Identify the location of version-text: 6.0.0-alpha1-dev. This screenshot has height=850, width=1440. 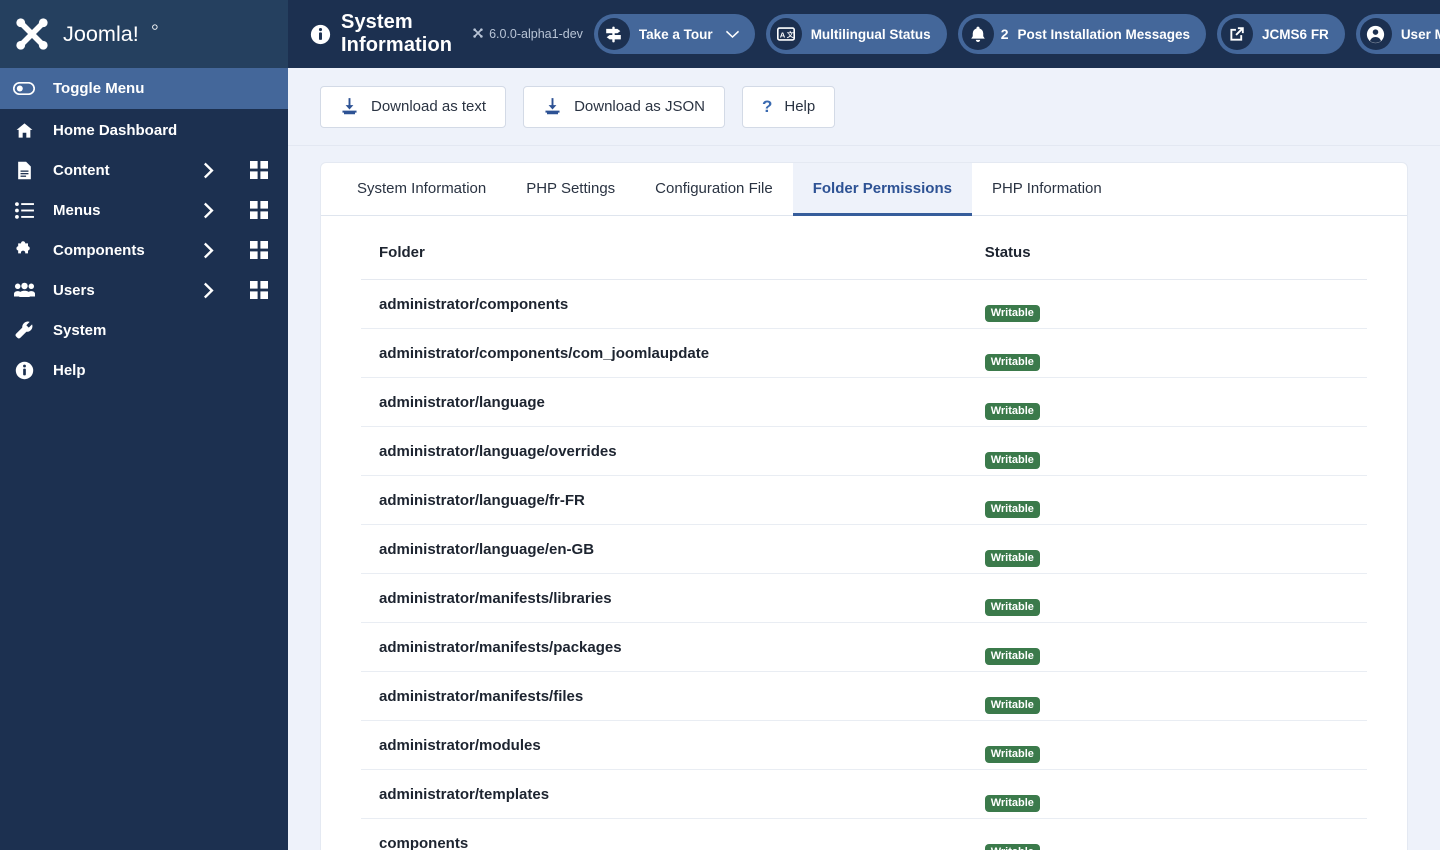
(536, 34).